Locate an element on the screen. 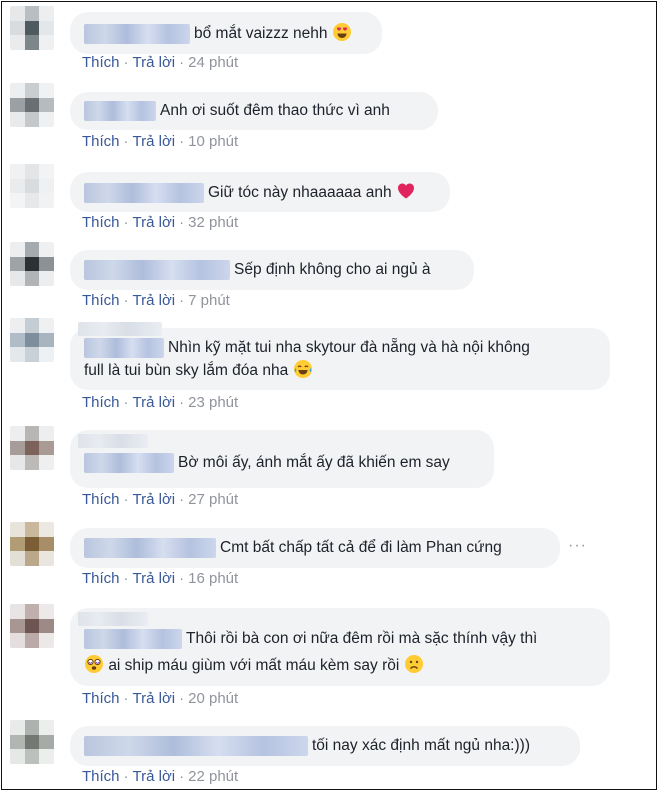  comment-actions: Thích · Trả lời · 10 phút is located at coordinates (160, 141).